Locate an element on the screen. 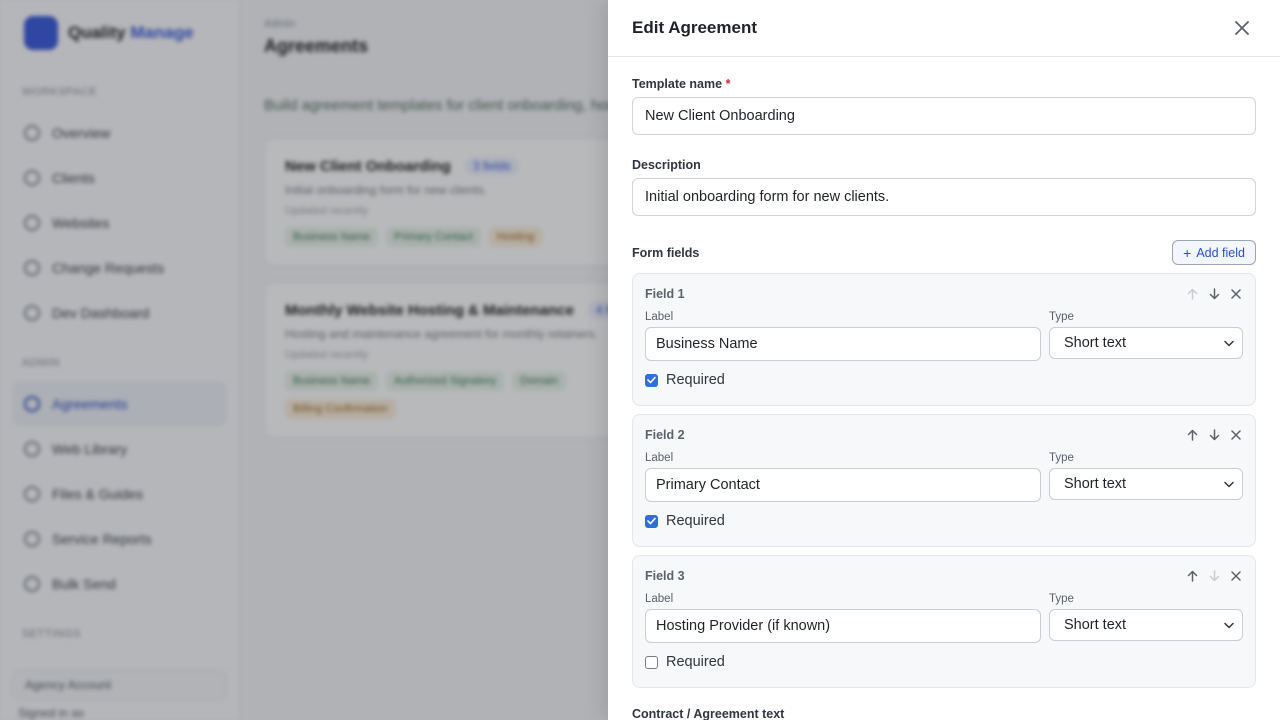 This screenshot has height=720, width=1280. template-name-label: Template name * is located at coordinates (681, 84).